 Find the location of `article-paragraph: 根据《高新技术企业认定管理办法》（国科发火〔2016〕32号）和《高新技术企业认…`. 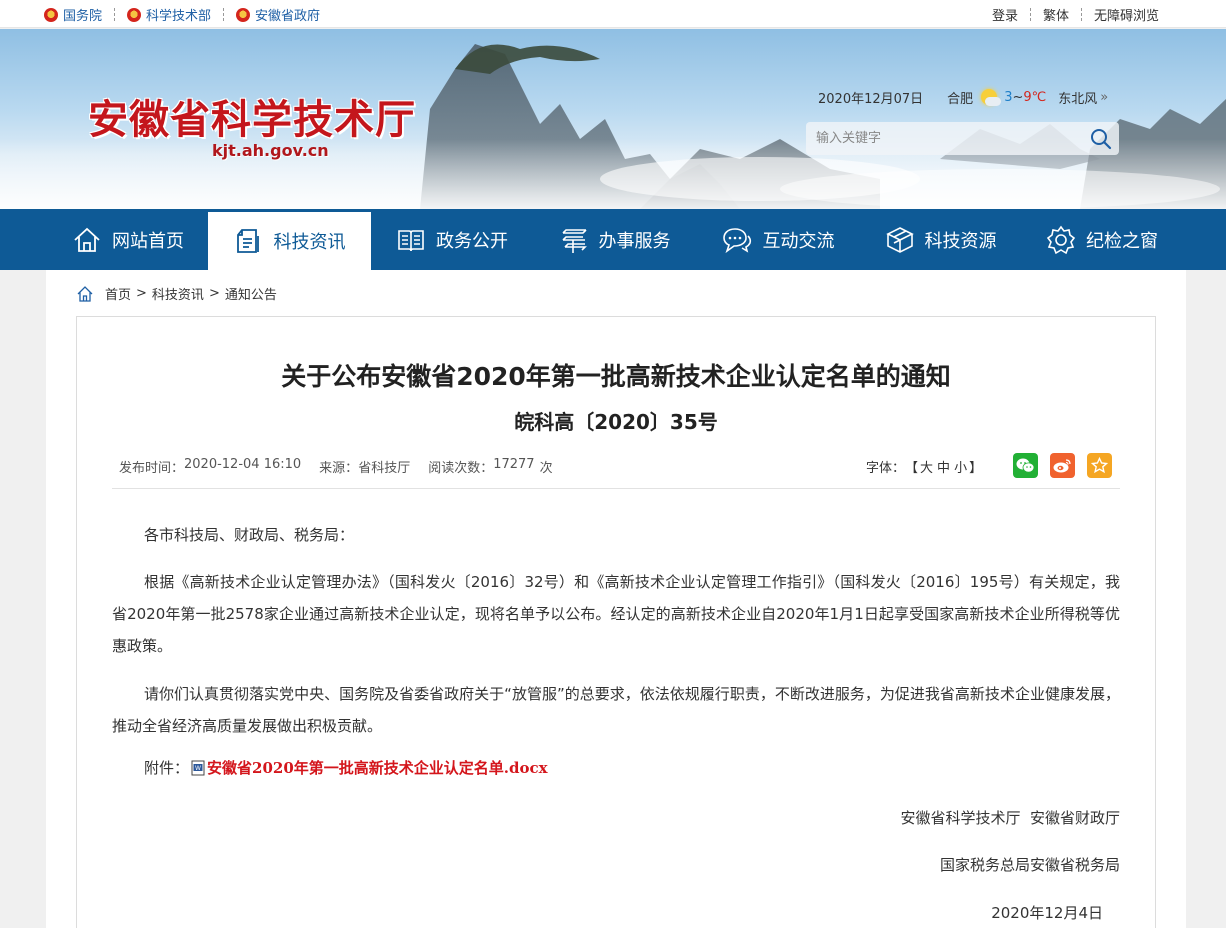

article-paragraph: 根据《高新技术企业认定管理办法》（国科发火〔2016〕32号）和《高新技术企业认… is located at coordinates (616, 614).